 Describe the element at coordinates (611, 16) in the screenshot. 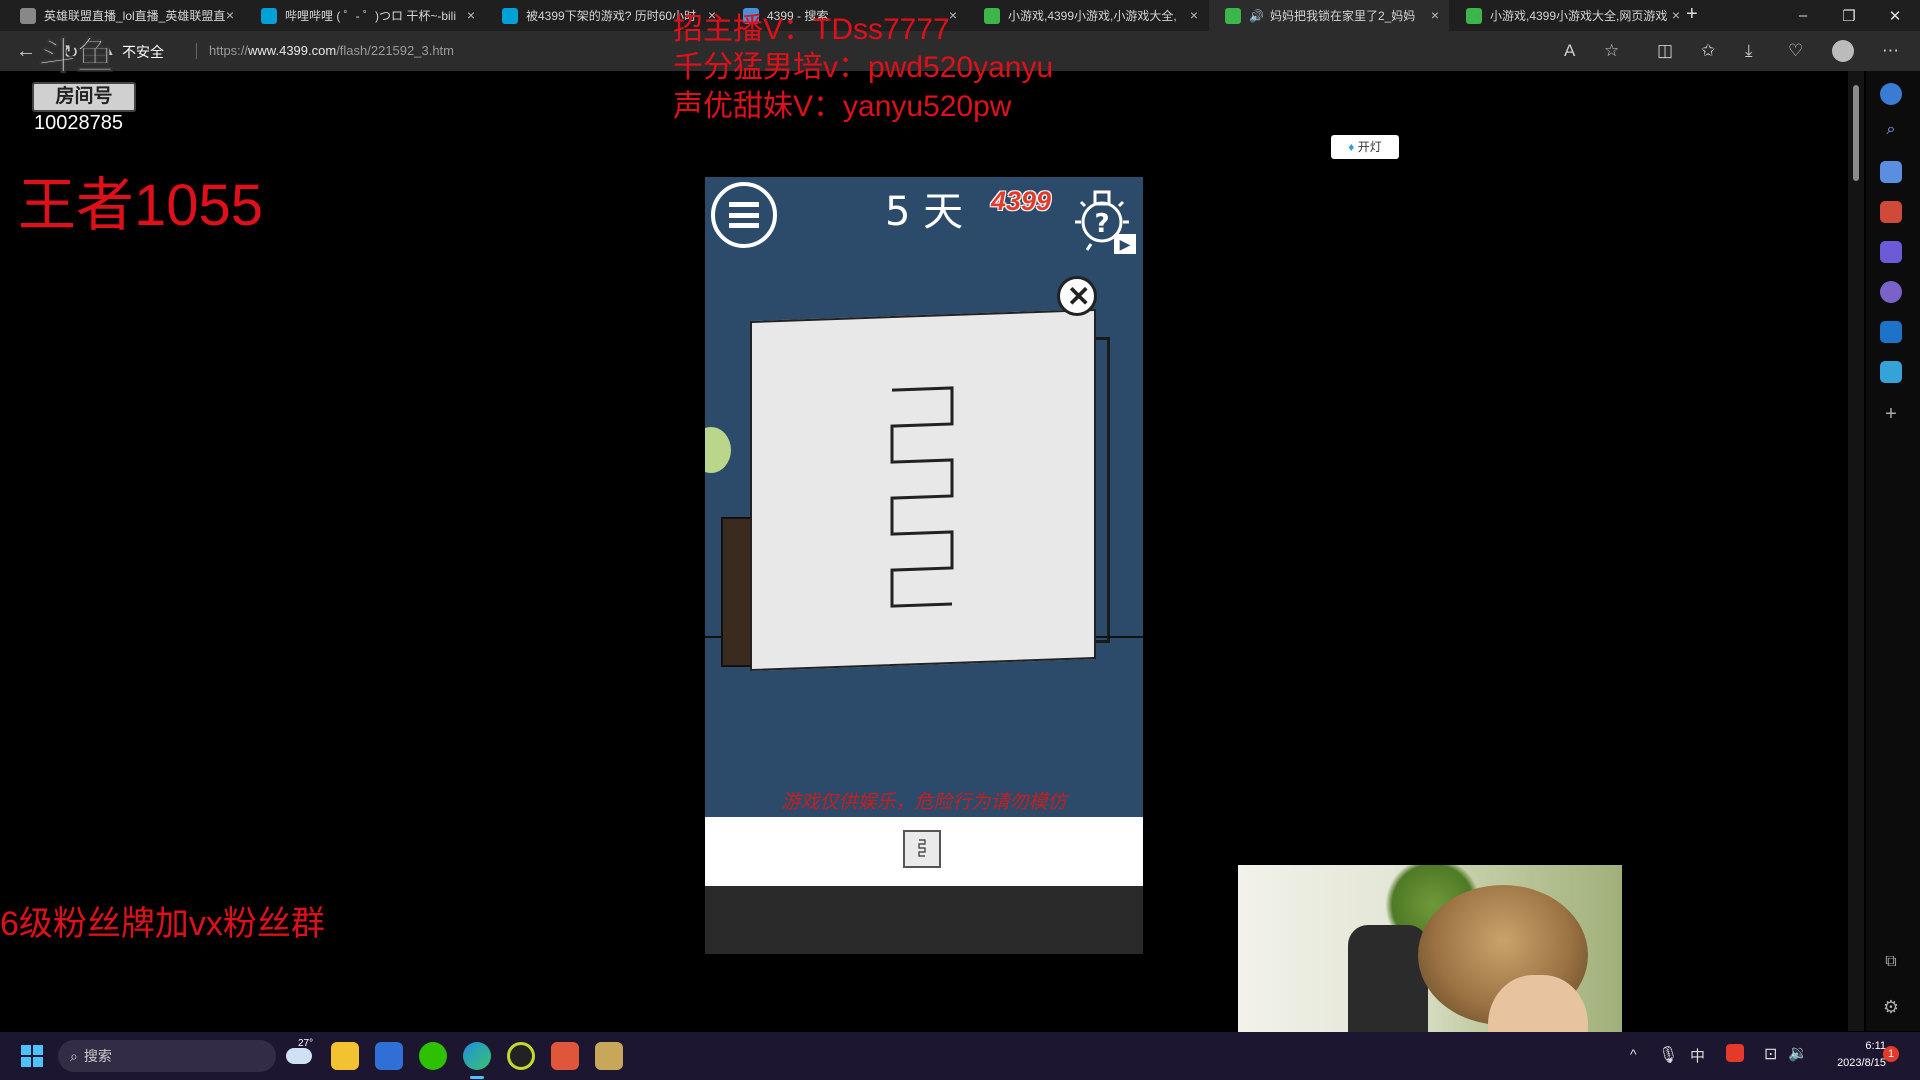

I see `tab-label: 被4399下架的游戏? 历时60小时` at that location.